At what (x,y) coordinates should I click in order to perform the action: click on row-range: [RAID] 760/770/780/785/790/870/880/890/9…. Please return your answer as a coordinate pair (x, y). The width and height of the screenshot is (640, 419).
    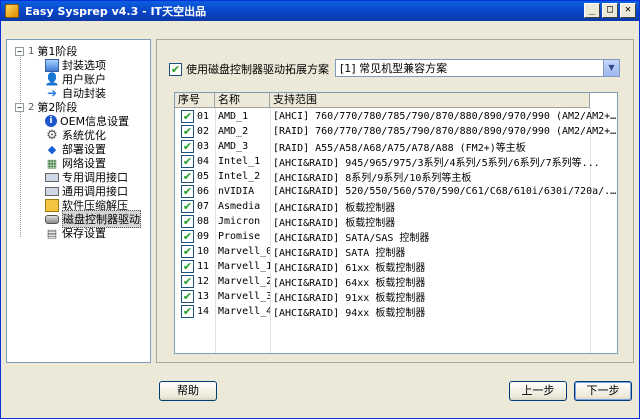
    Looking at the image, I should click on (445, 131).